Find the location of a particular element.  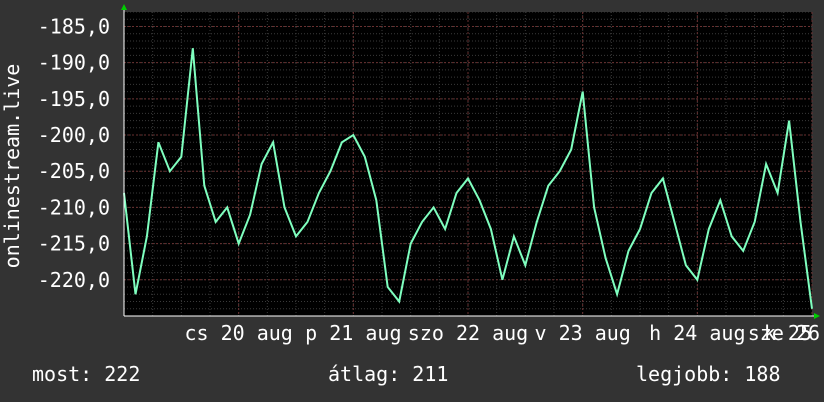

y-tick-label: -205,0 is located at coordinates (74, 171).